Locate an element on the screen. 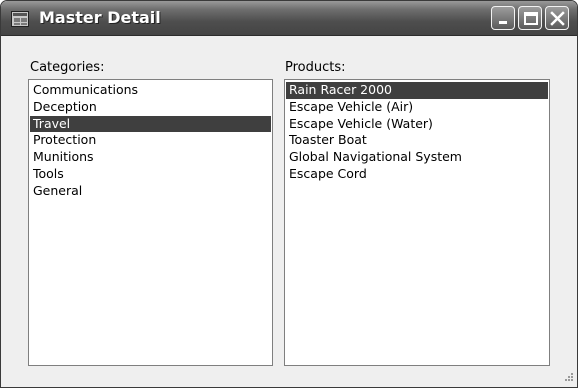  product-list-item: Escape Vehicle (Water) is located at coordinates (417, 124).